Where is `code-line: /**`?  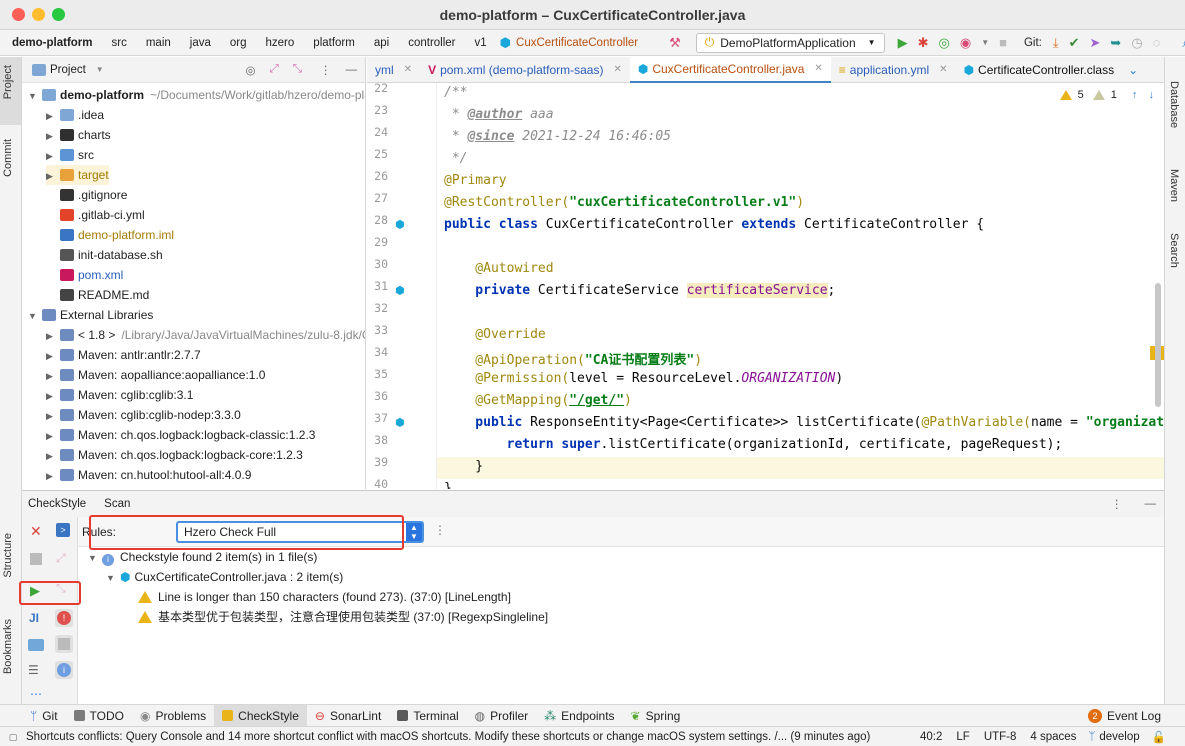
code-line: /** is located at coordinates (455, 92).